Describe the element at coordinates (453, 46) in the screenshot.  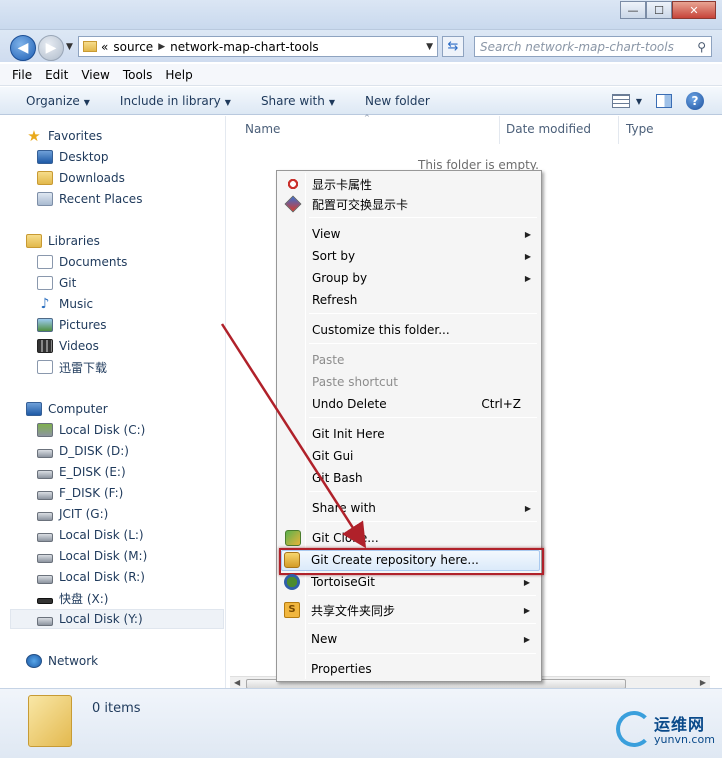
I see `refresh-icon: ⇆` at that location.